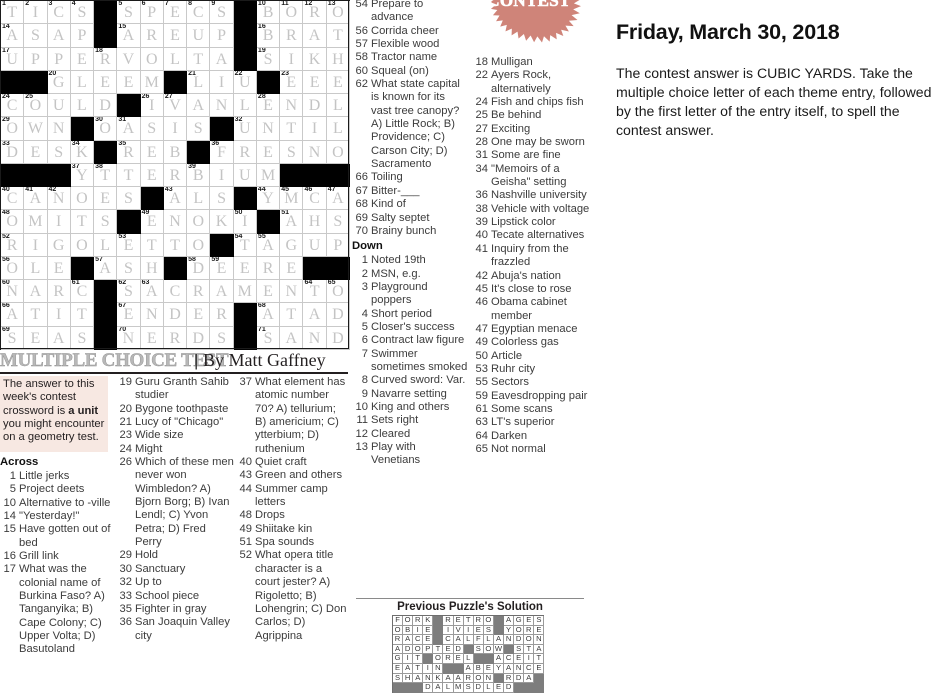  What do you see at coordinates (532, 276) in the screenshot?
I see `clue-down-42: 42 Abuja's nation` at bounding box center [532, 276].